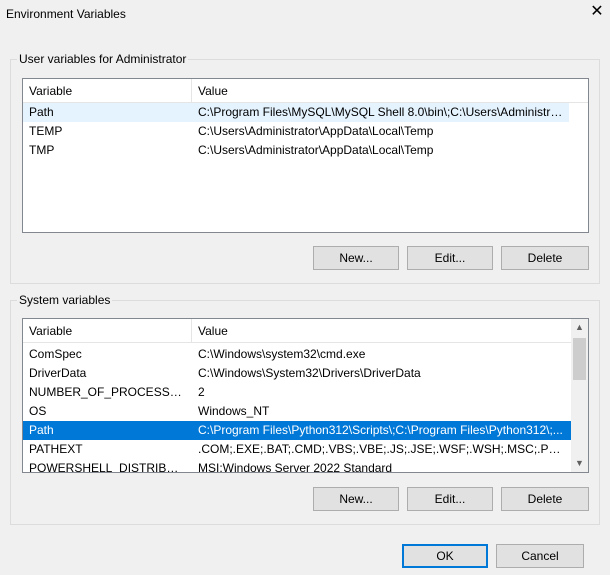 This screenshot has height=575, width=610. I want to click on cancel-button: Cancel, so click(540, 556).